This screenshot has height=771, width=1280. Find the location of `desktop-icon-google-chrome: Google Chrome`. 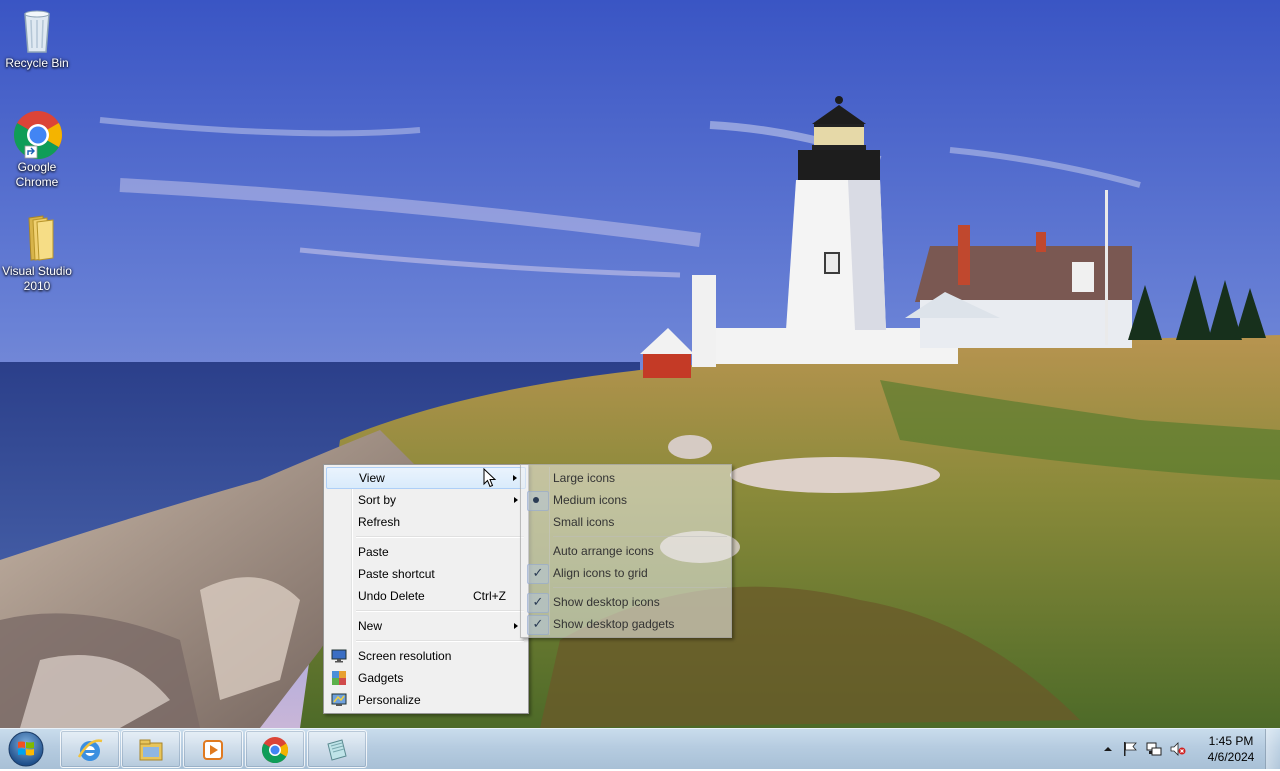

desktop-icon-google-chrome: Google Chrome is located at coordinates (37, 150).